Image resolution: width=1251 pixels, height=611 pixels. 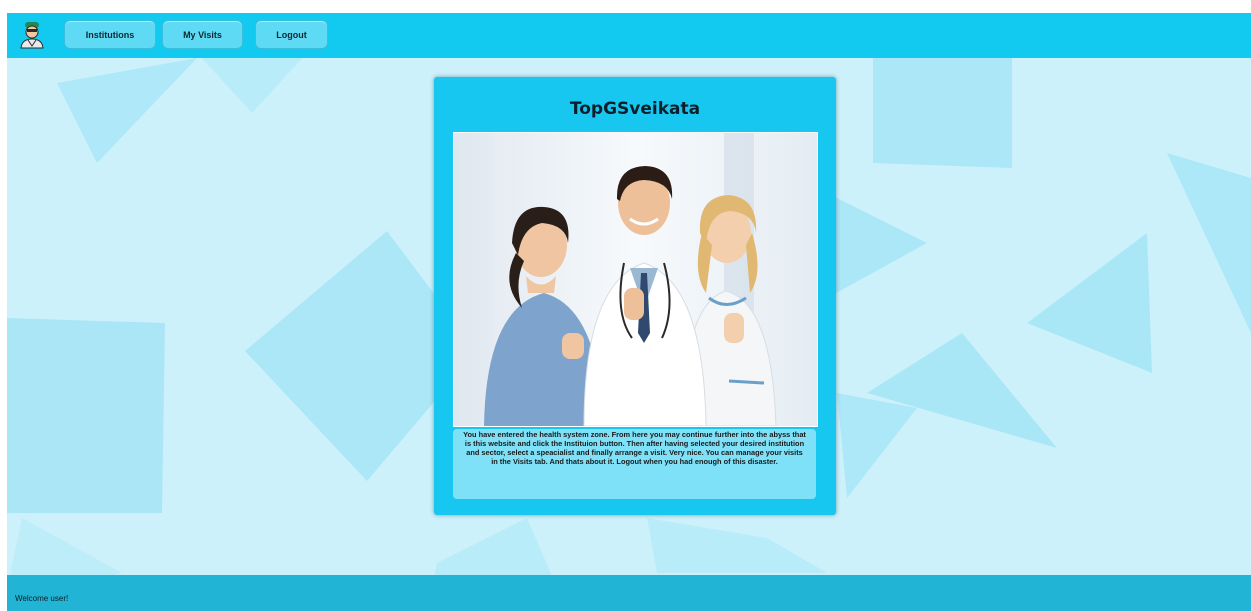 What do you see at coordinates (42, 598) in the screenshot?
I see `welcome-message: Welcome user!` at bounding box center [42, 598].